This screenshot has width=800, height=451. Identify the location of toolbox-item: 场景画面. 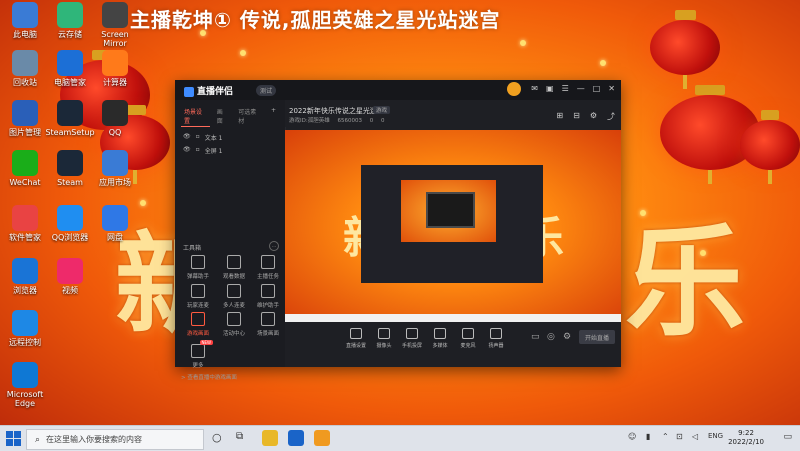
(268, 324).